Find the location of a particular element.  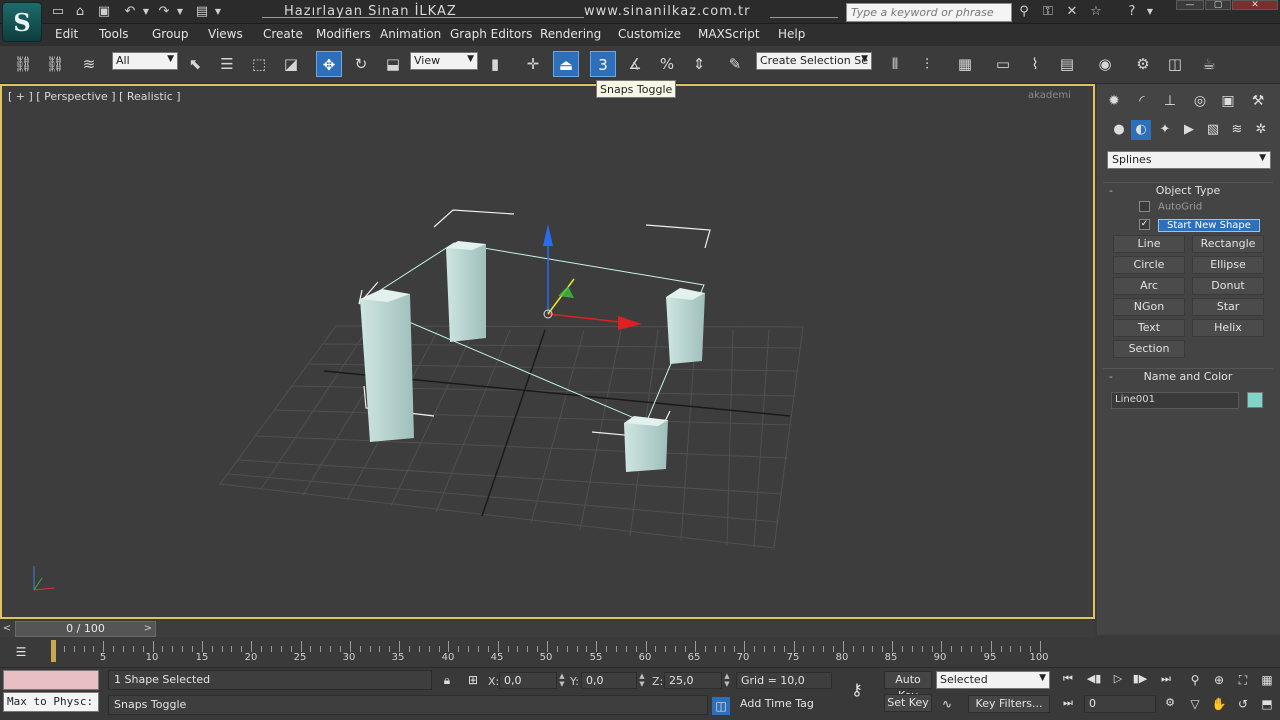

pivot-center-icon: ▮ is located at coordinates (495, 64).